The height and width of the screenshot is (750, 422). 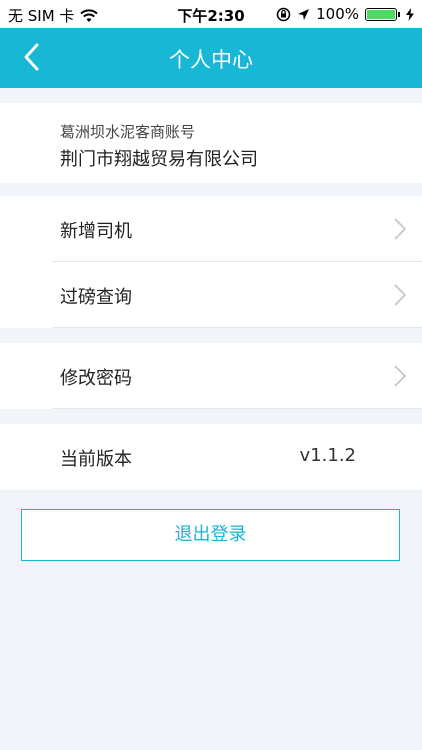 What do you see at coordinates (210, 535) in the screenshot?
I see `logout-button: 退出登录` at bounding box center [210, 535].